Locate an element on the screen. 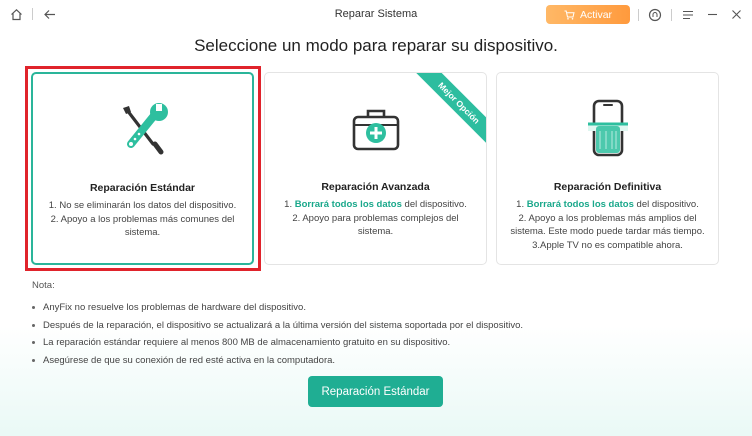 This screenshot has height=436, width=752. selection-highlight-frame is located at coordinates (143, 168).